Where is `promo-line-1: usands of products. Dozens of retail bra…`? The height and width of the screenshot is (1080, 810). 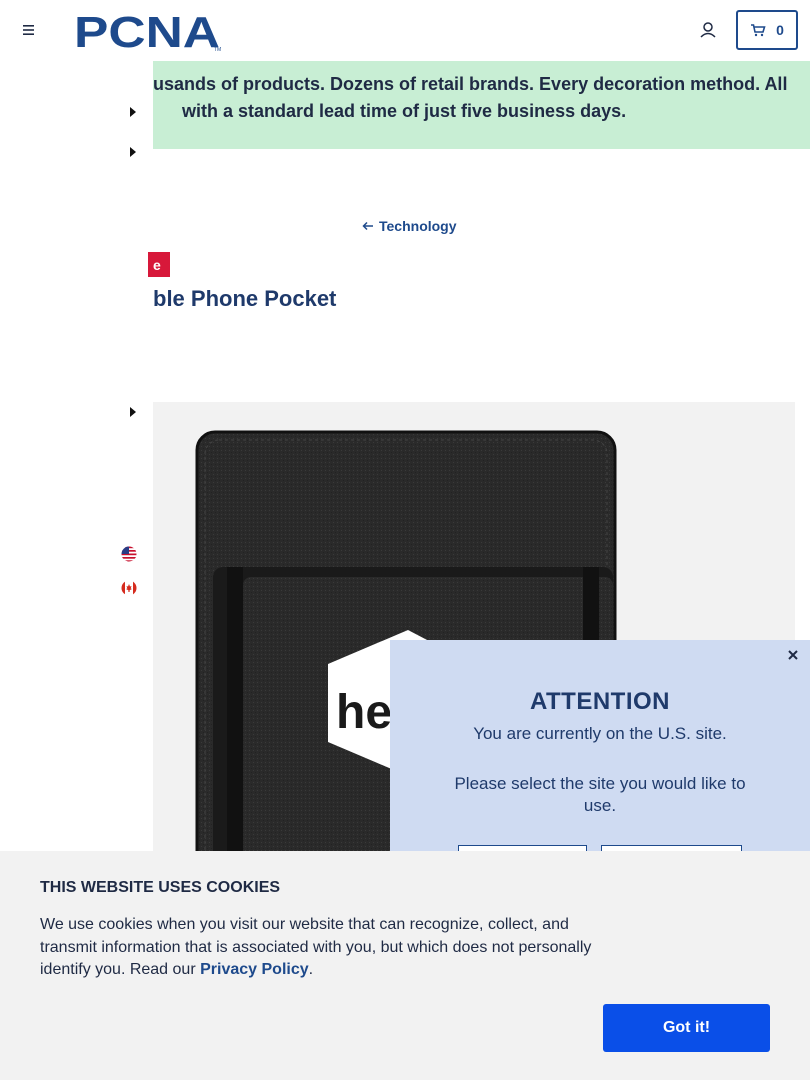
promo-line-1: usands of products. Dozens of retail bra… is located at coordinates (470, 84).